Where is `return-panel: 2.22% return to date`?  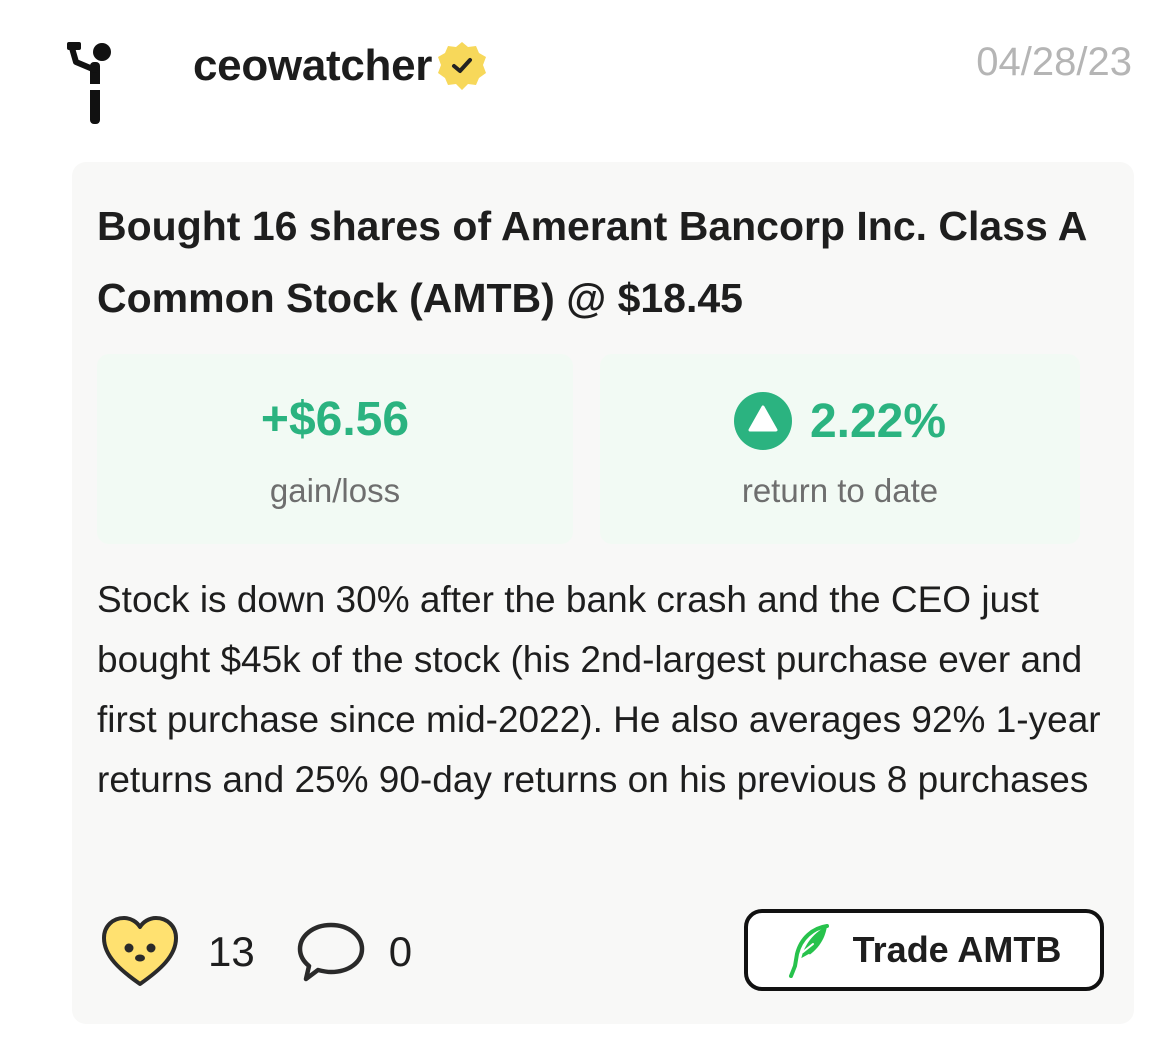 return-panel: 2.22% return to date is located at coordinates (840, 449).